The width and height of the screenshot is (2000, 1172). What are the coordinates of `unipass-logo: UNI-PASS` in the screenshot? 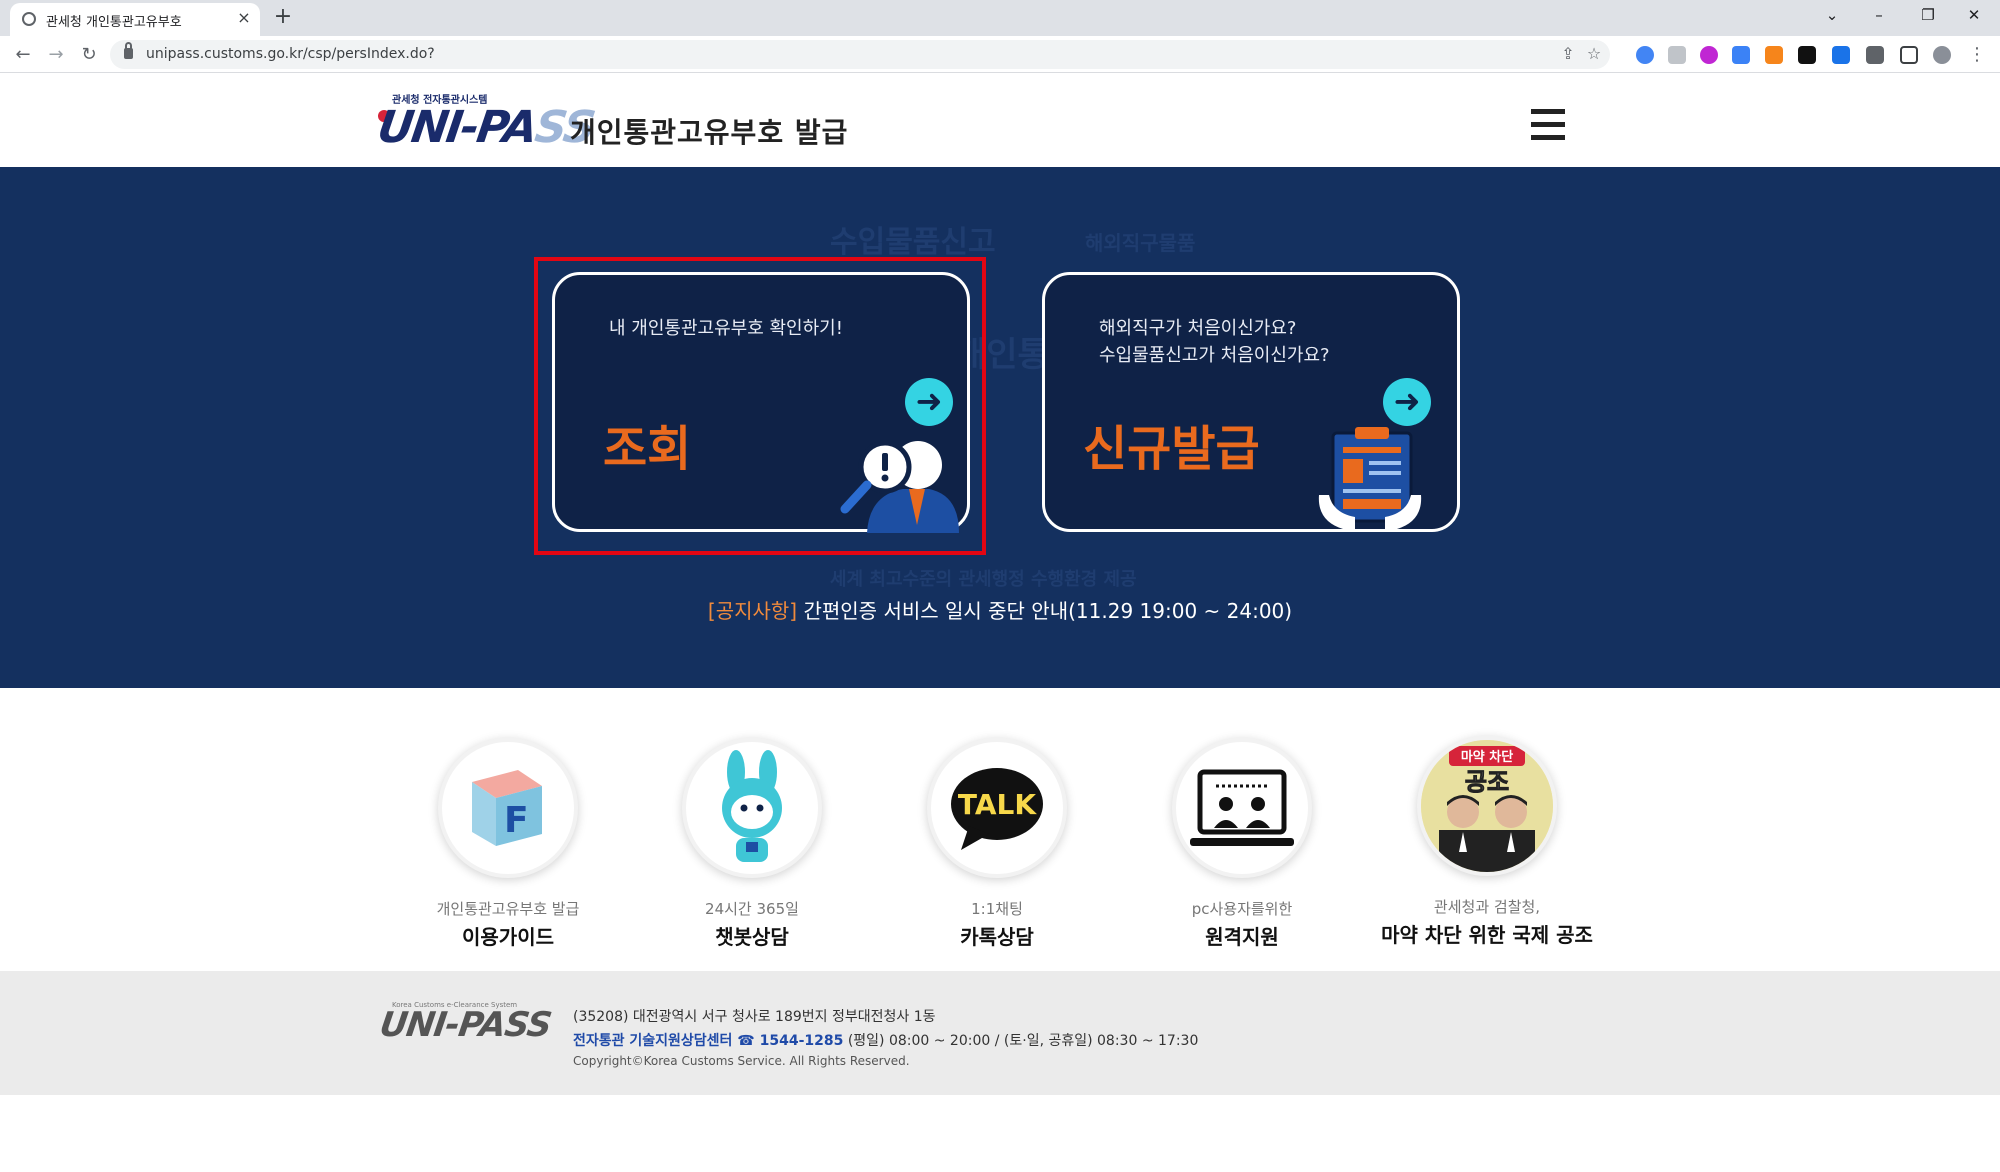 It's located at (485, 127).